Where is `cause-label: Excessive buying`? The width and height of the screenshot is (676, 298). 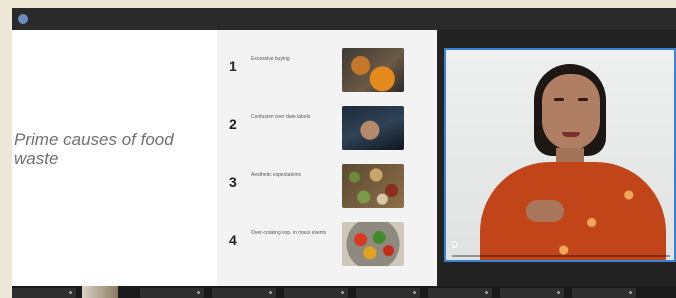 cause-label: Excessive buying is located at coordinates (270, 59).